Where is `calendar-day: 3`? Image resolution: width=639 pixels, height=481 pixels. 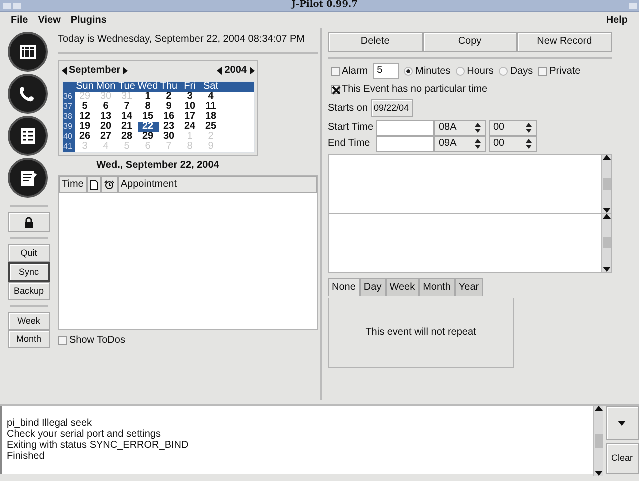
calendar-day: 3 is located at coordinates (190, 97).